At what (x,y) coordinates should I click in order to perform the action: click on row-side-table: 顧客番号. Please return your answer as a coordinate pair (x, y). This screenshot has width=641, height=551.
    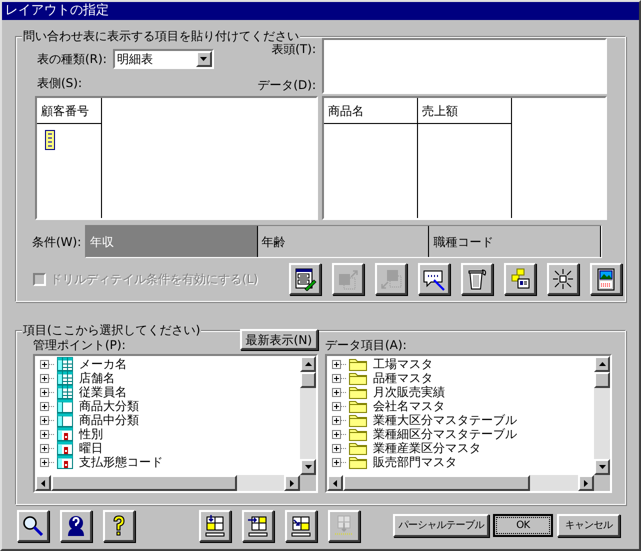
    Looking at the image, I should click on (176, 158).